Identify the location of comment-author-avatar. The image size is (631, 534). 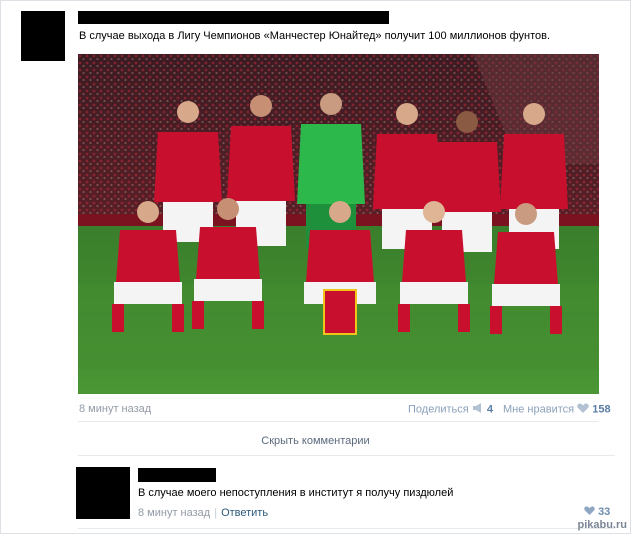
(103, 493).